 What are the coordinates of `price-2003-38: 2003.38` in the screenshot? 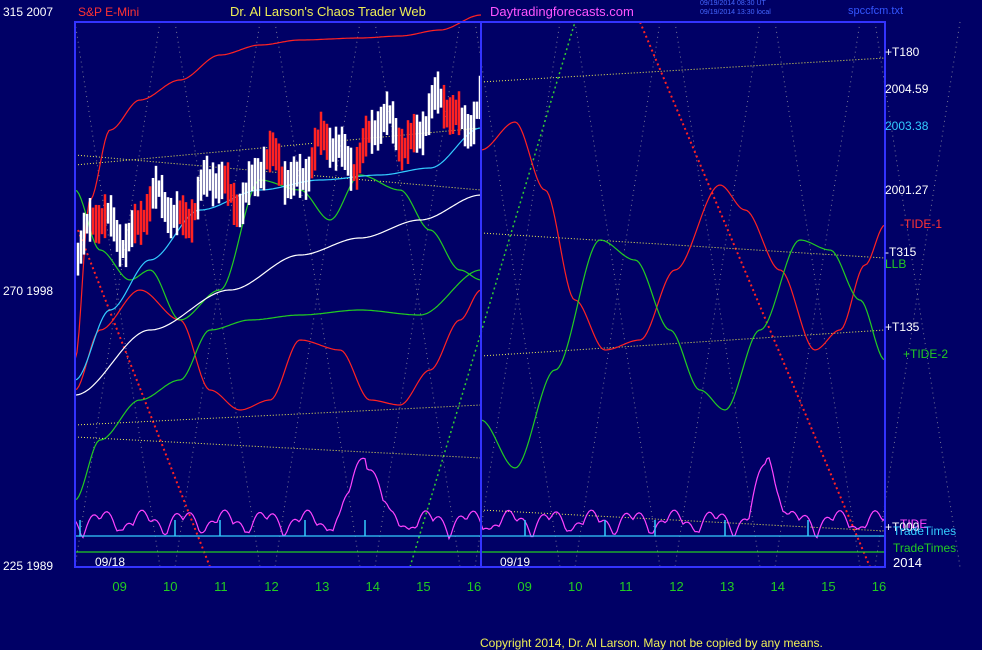 It's located at (907, 126).